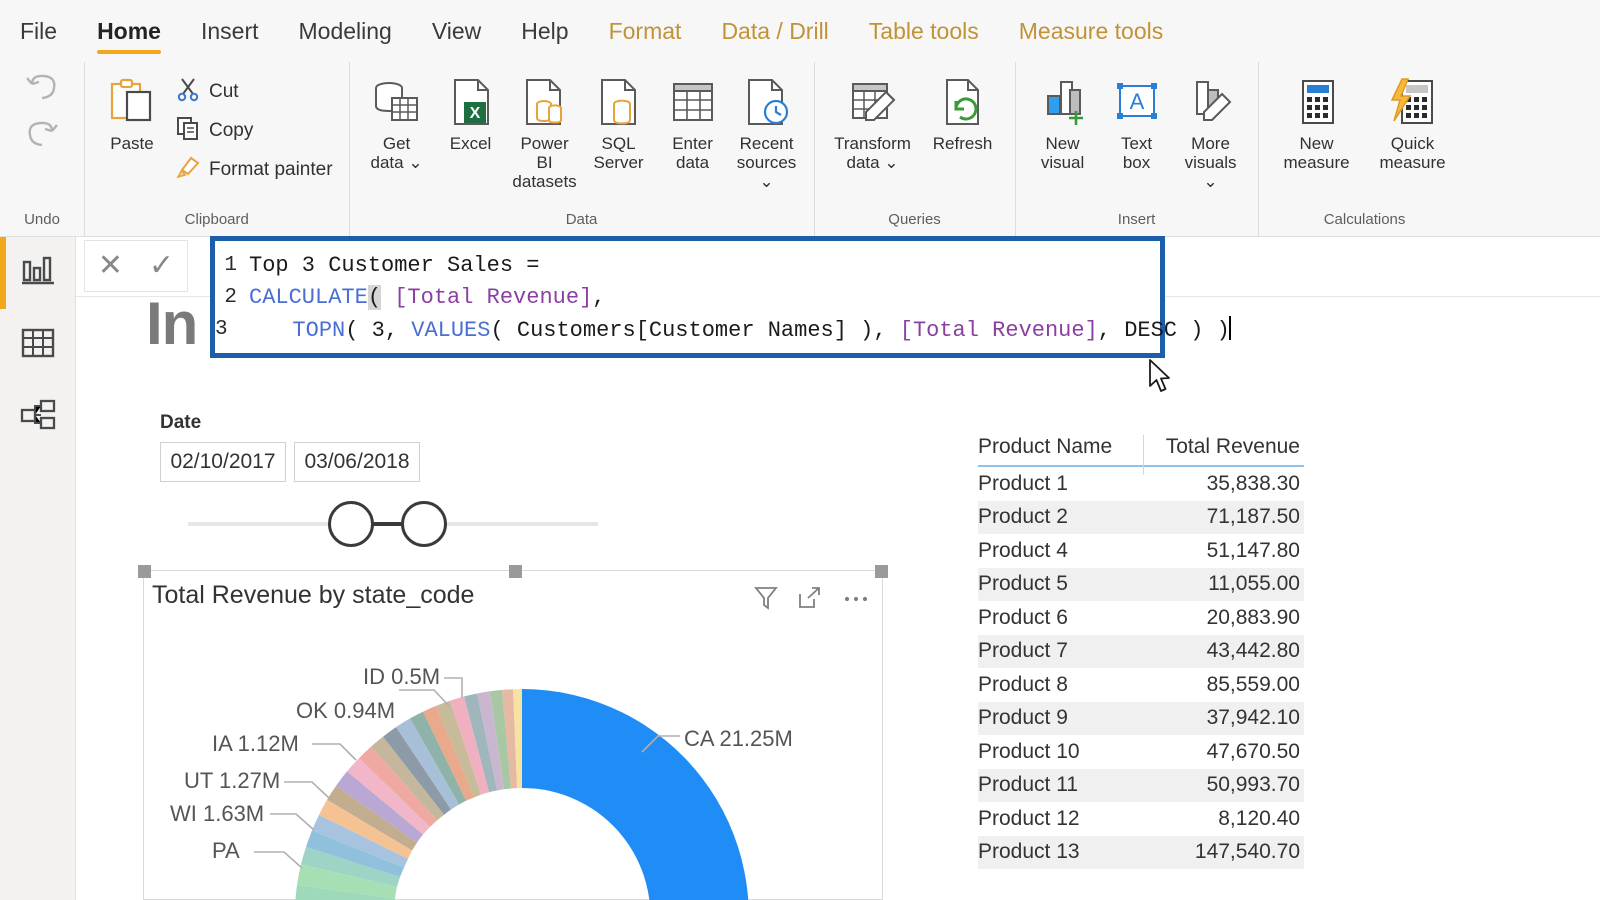 The width and height of the screenshot is (1600, 900). I want to click on table-row: Product 7 43,442.80, so click(1141, 651).